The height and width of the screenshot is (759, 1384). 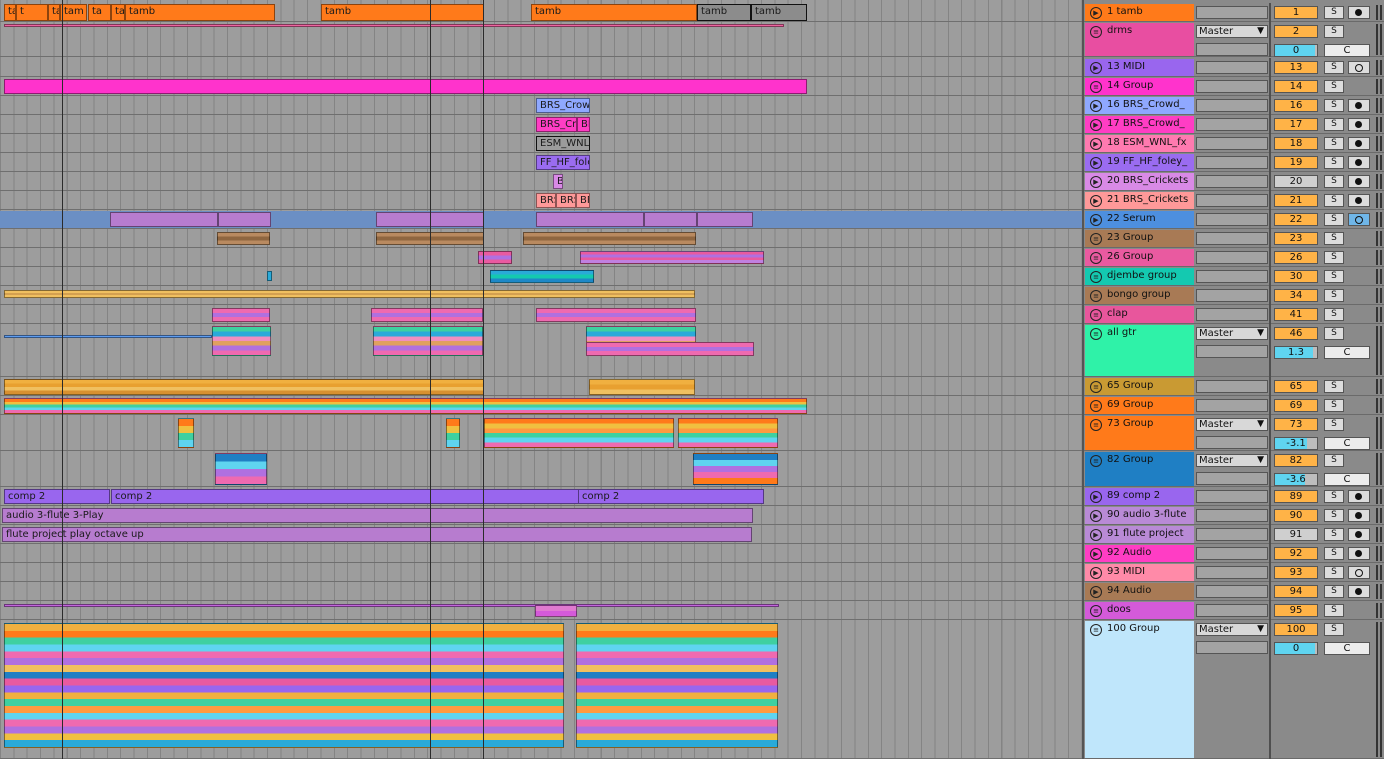 I want to click on track-header: ≡ clap 41 S, so click(x=1234, y=314).